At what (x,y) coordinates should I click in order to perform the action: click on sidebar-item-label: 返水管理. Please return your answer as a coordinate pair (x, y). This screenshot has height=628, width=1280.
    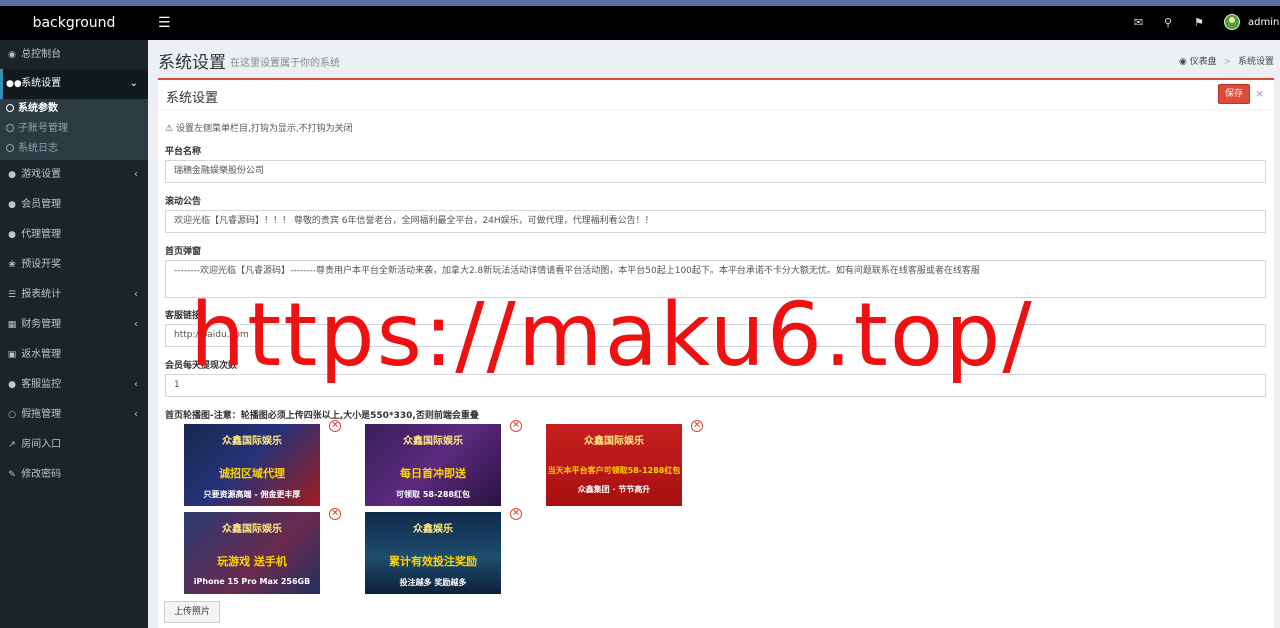
    Looking at the image, I should click on (41, 354).